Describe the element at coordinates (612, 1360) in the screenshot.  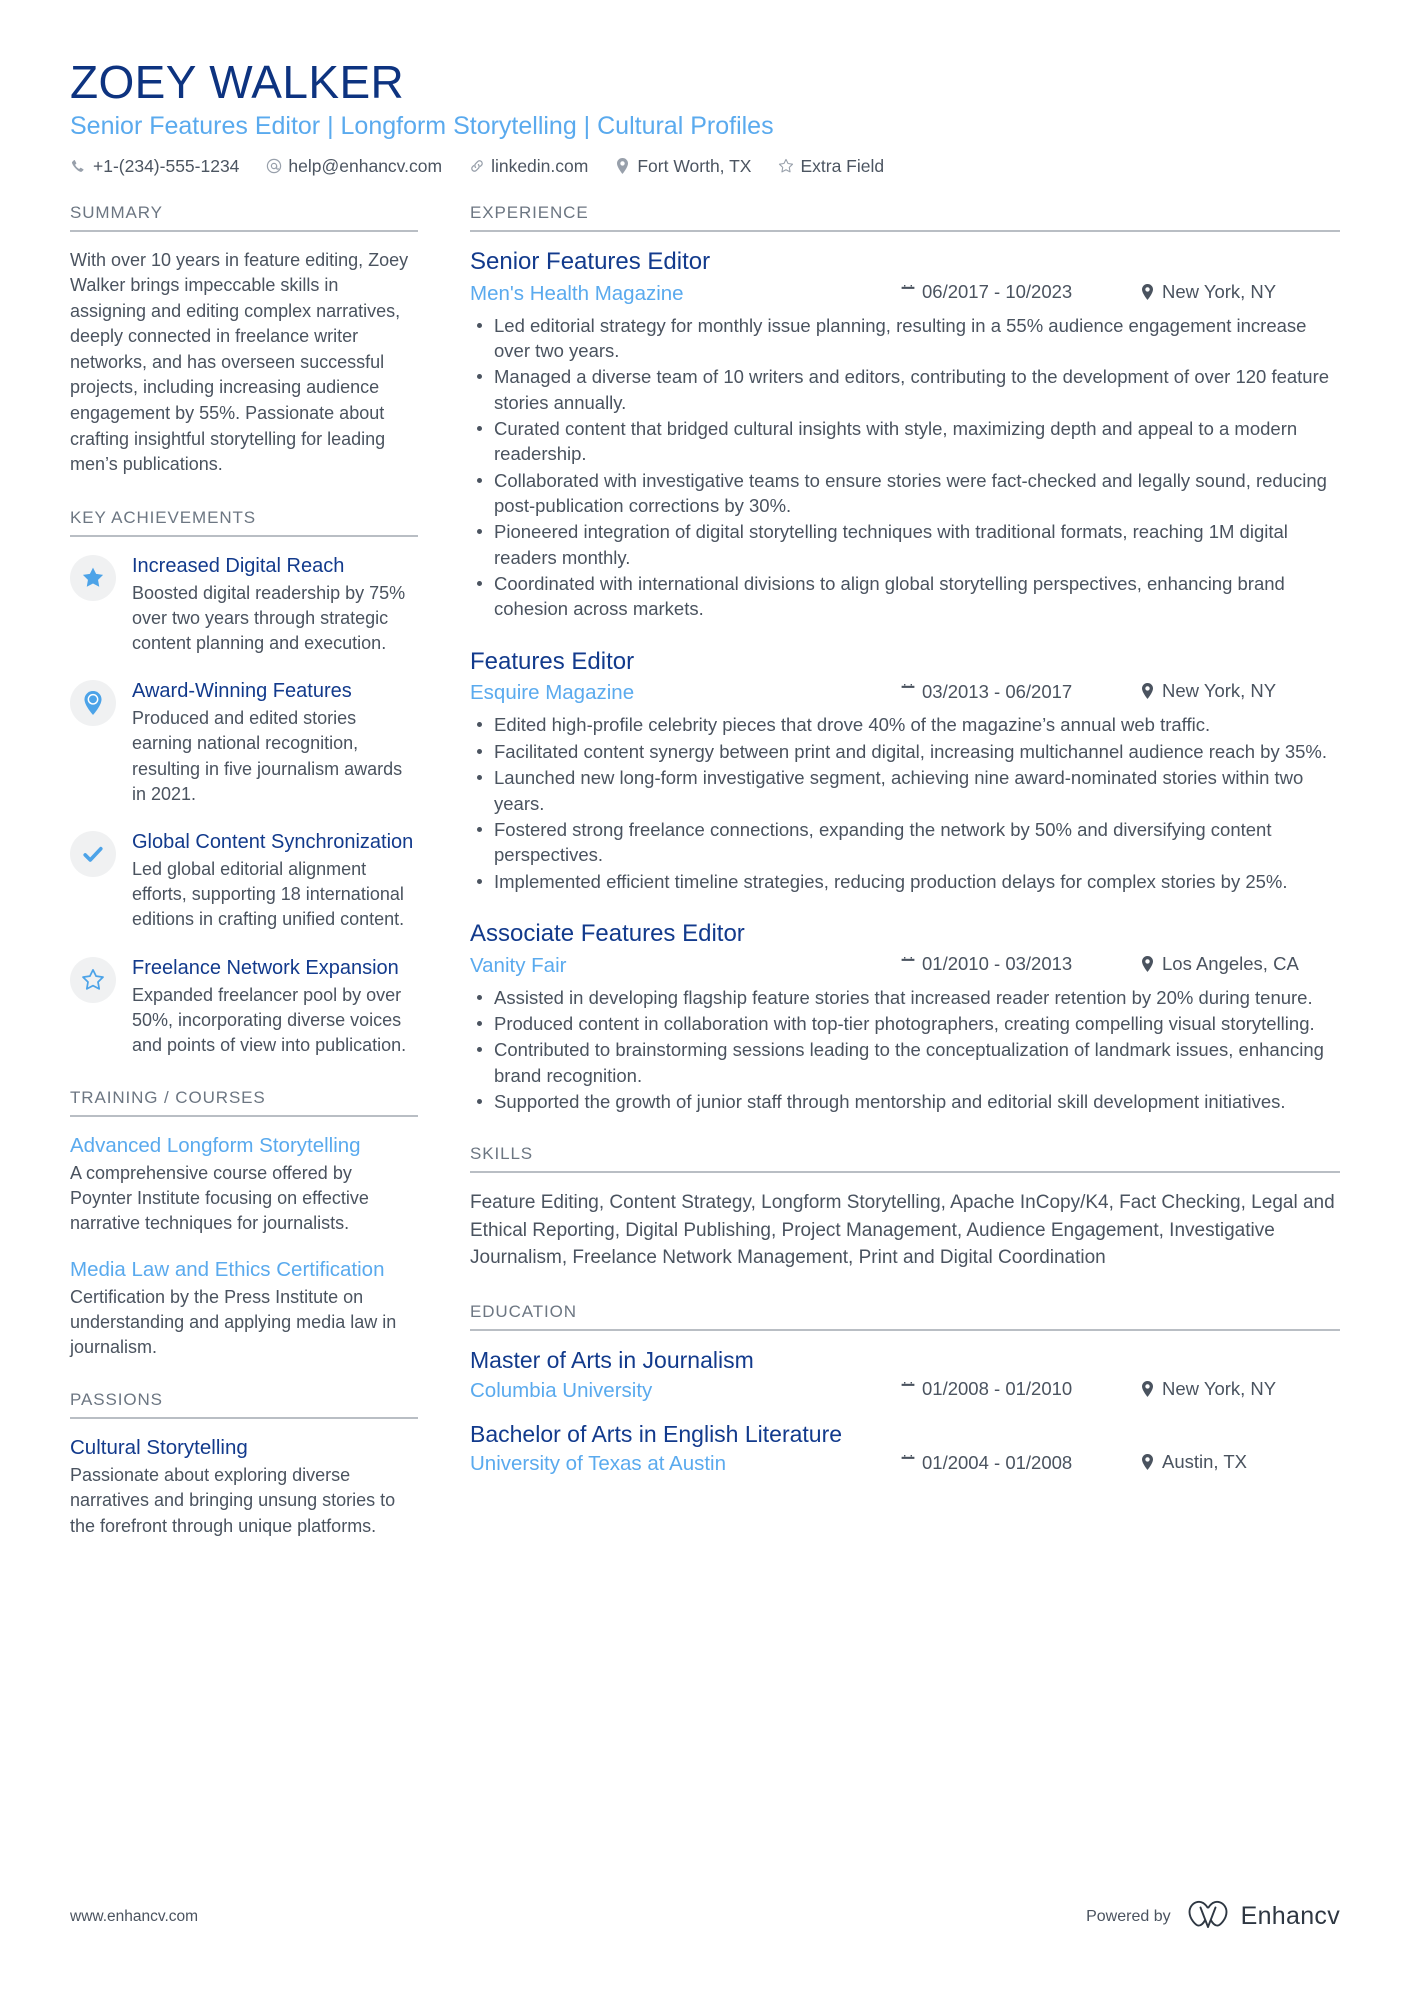
I see `education-degree: Master of Arts in Journalism` at that location.